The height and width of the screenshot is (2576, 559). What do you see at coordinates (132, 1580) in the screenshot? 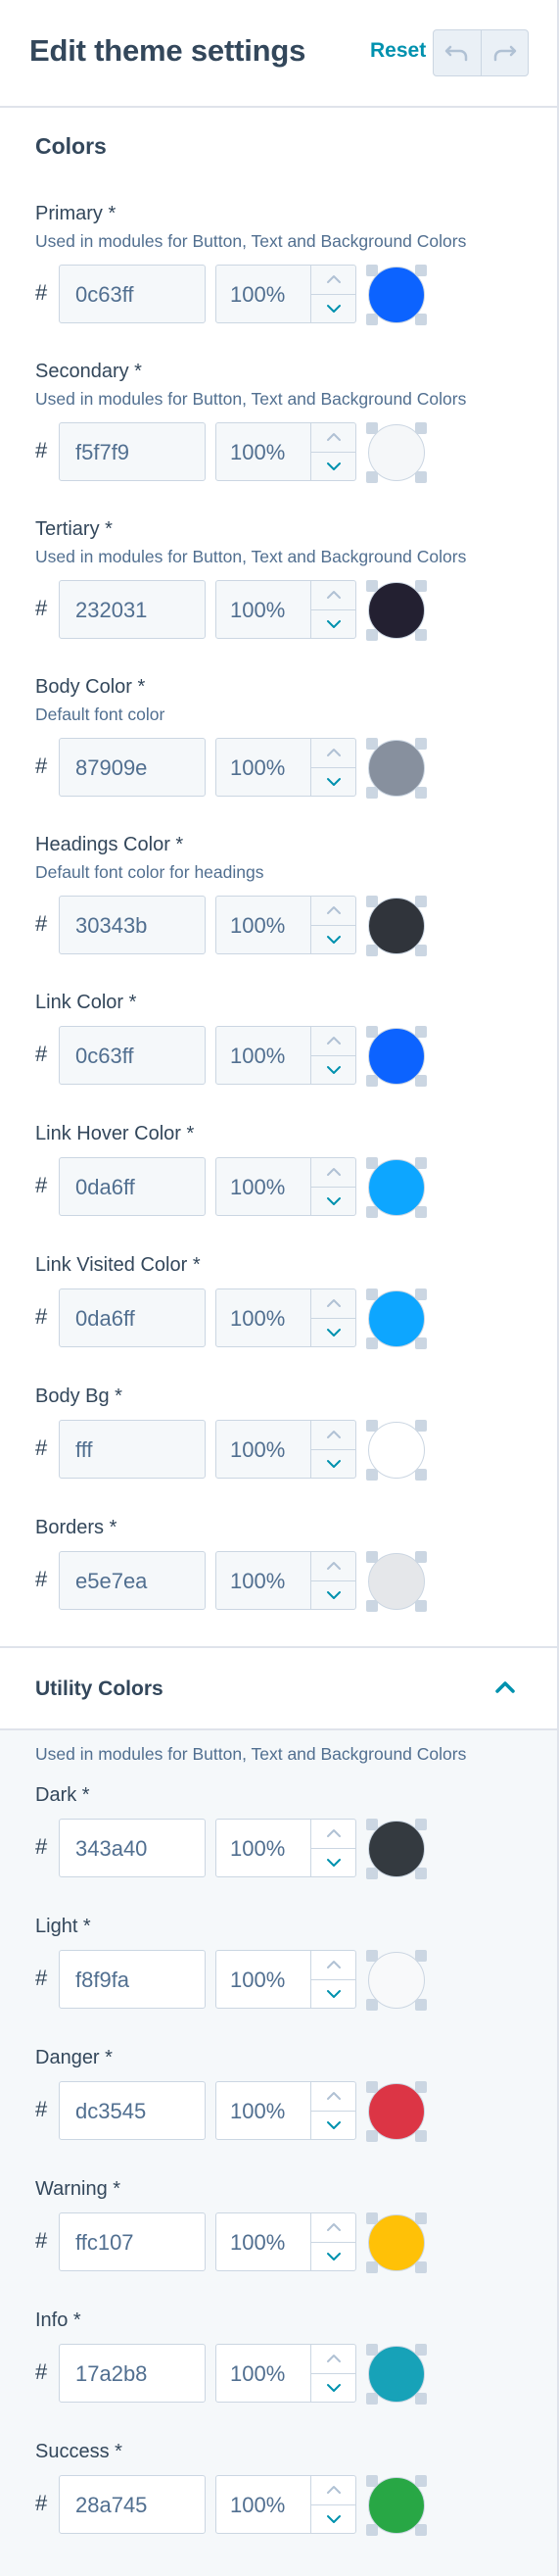
I see `hex-input: e5e7ea` at bounding box center [132, 1580].